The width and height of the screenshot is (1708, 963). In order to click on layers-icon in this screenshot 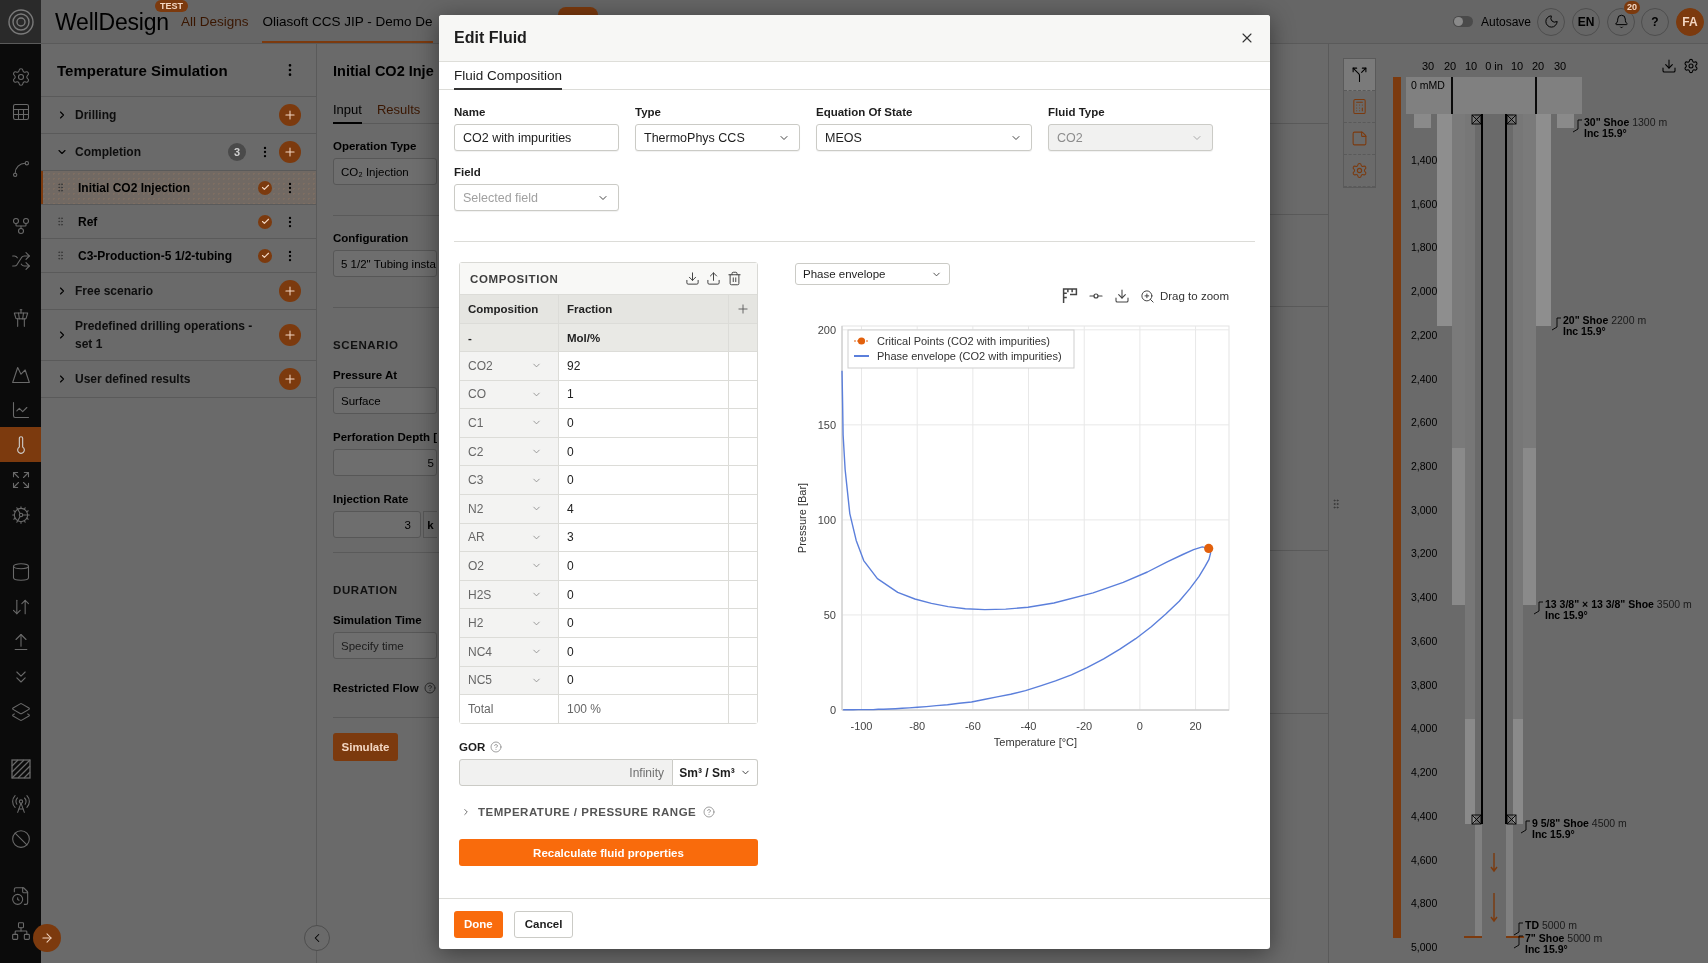, I will do `click(20, 711)`.